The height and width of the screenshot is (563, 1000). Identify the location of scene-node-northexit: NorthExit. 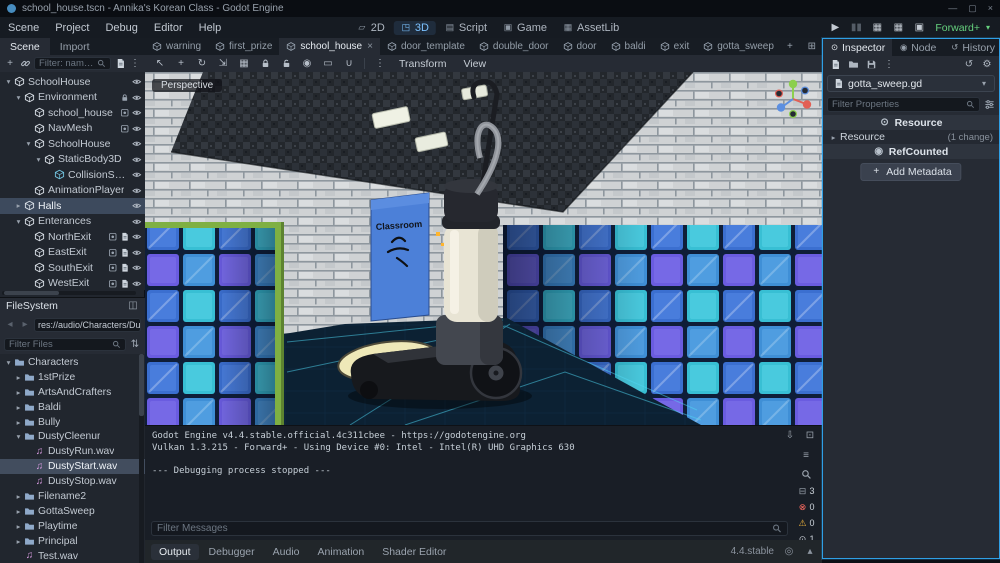
(72, 237).